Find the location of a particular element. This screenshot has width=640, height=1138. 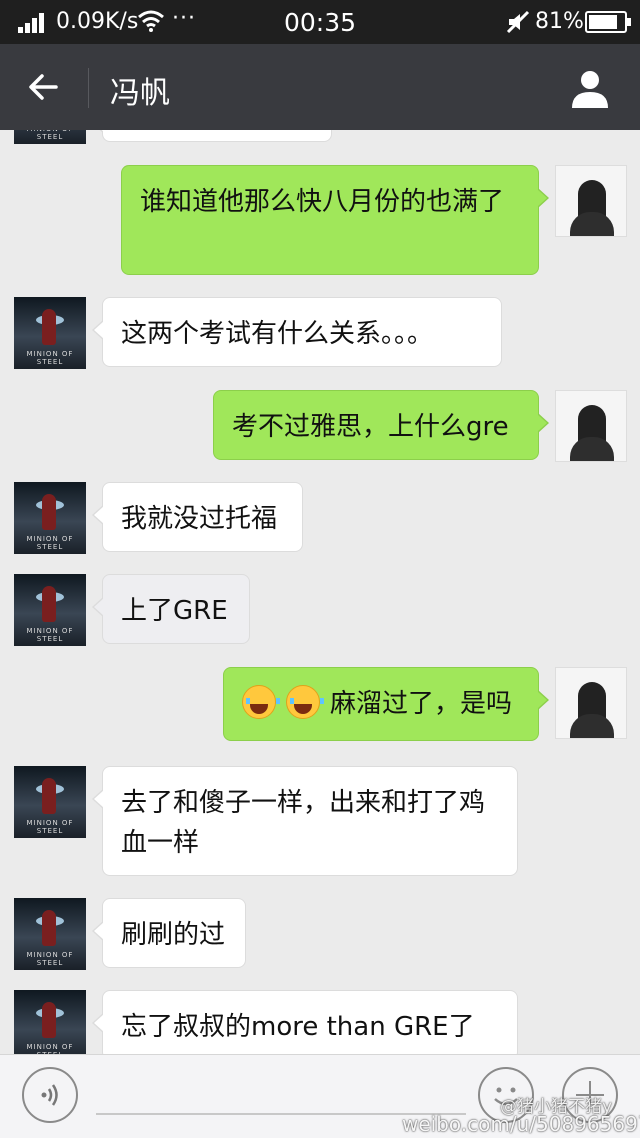

received-message: 我就没过托福 is located at coordinates (197, 517).